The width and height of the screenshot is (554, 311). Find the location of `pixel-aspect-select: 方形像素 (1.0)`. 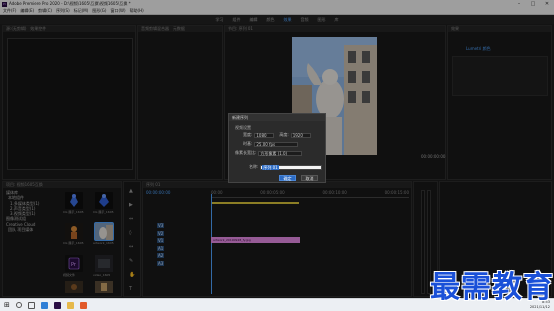

pixel-aspect-select: 方形像素 (1.0) is located at coordinates (280, 153).